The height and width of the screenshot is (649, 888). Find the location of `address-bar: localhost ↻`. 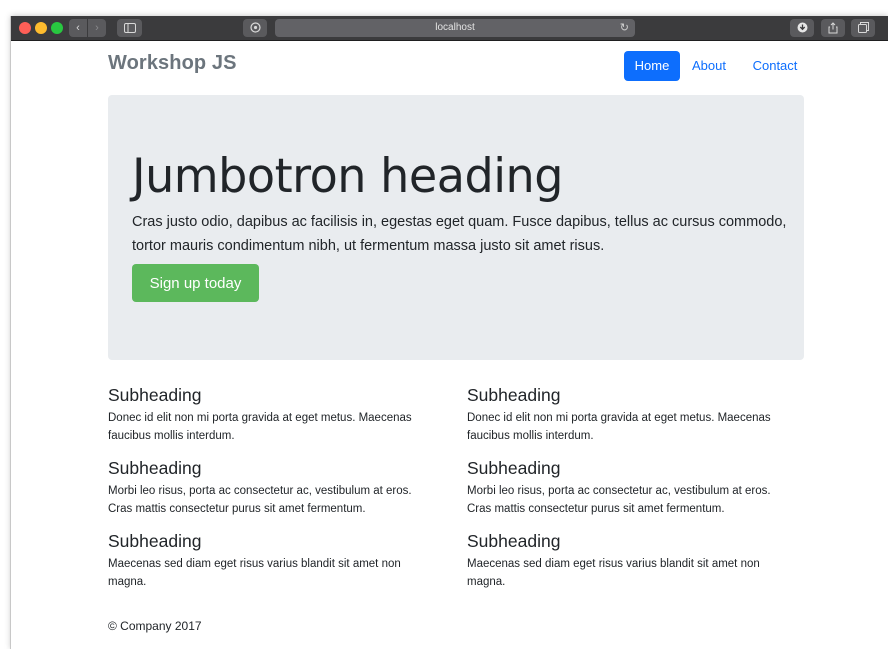

address-bar: localhost ↻ is located at coordinates (455, 28).